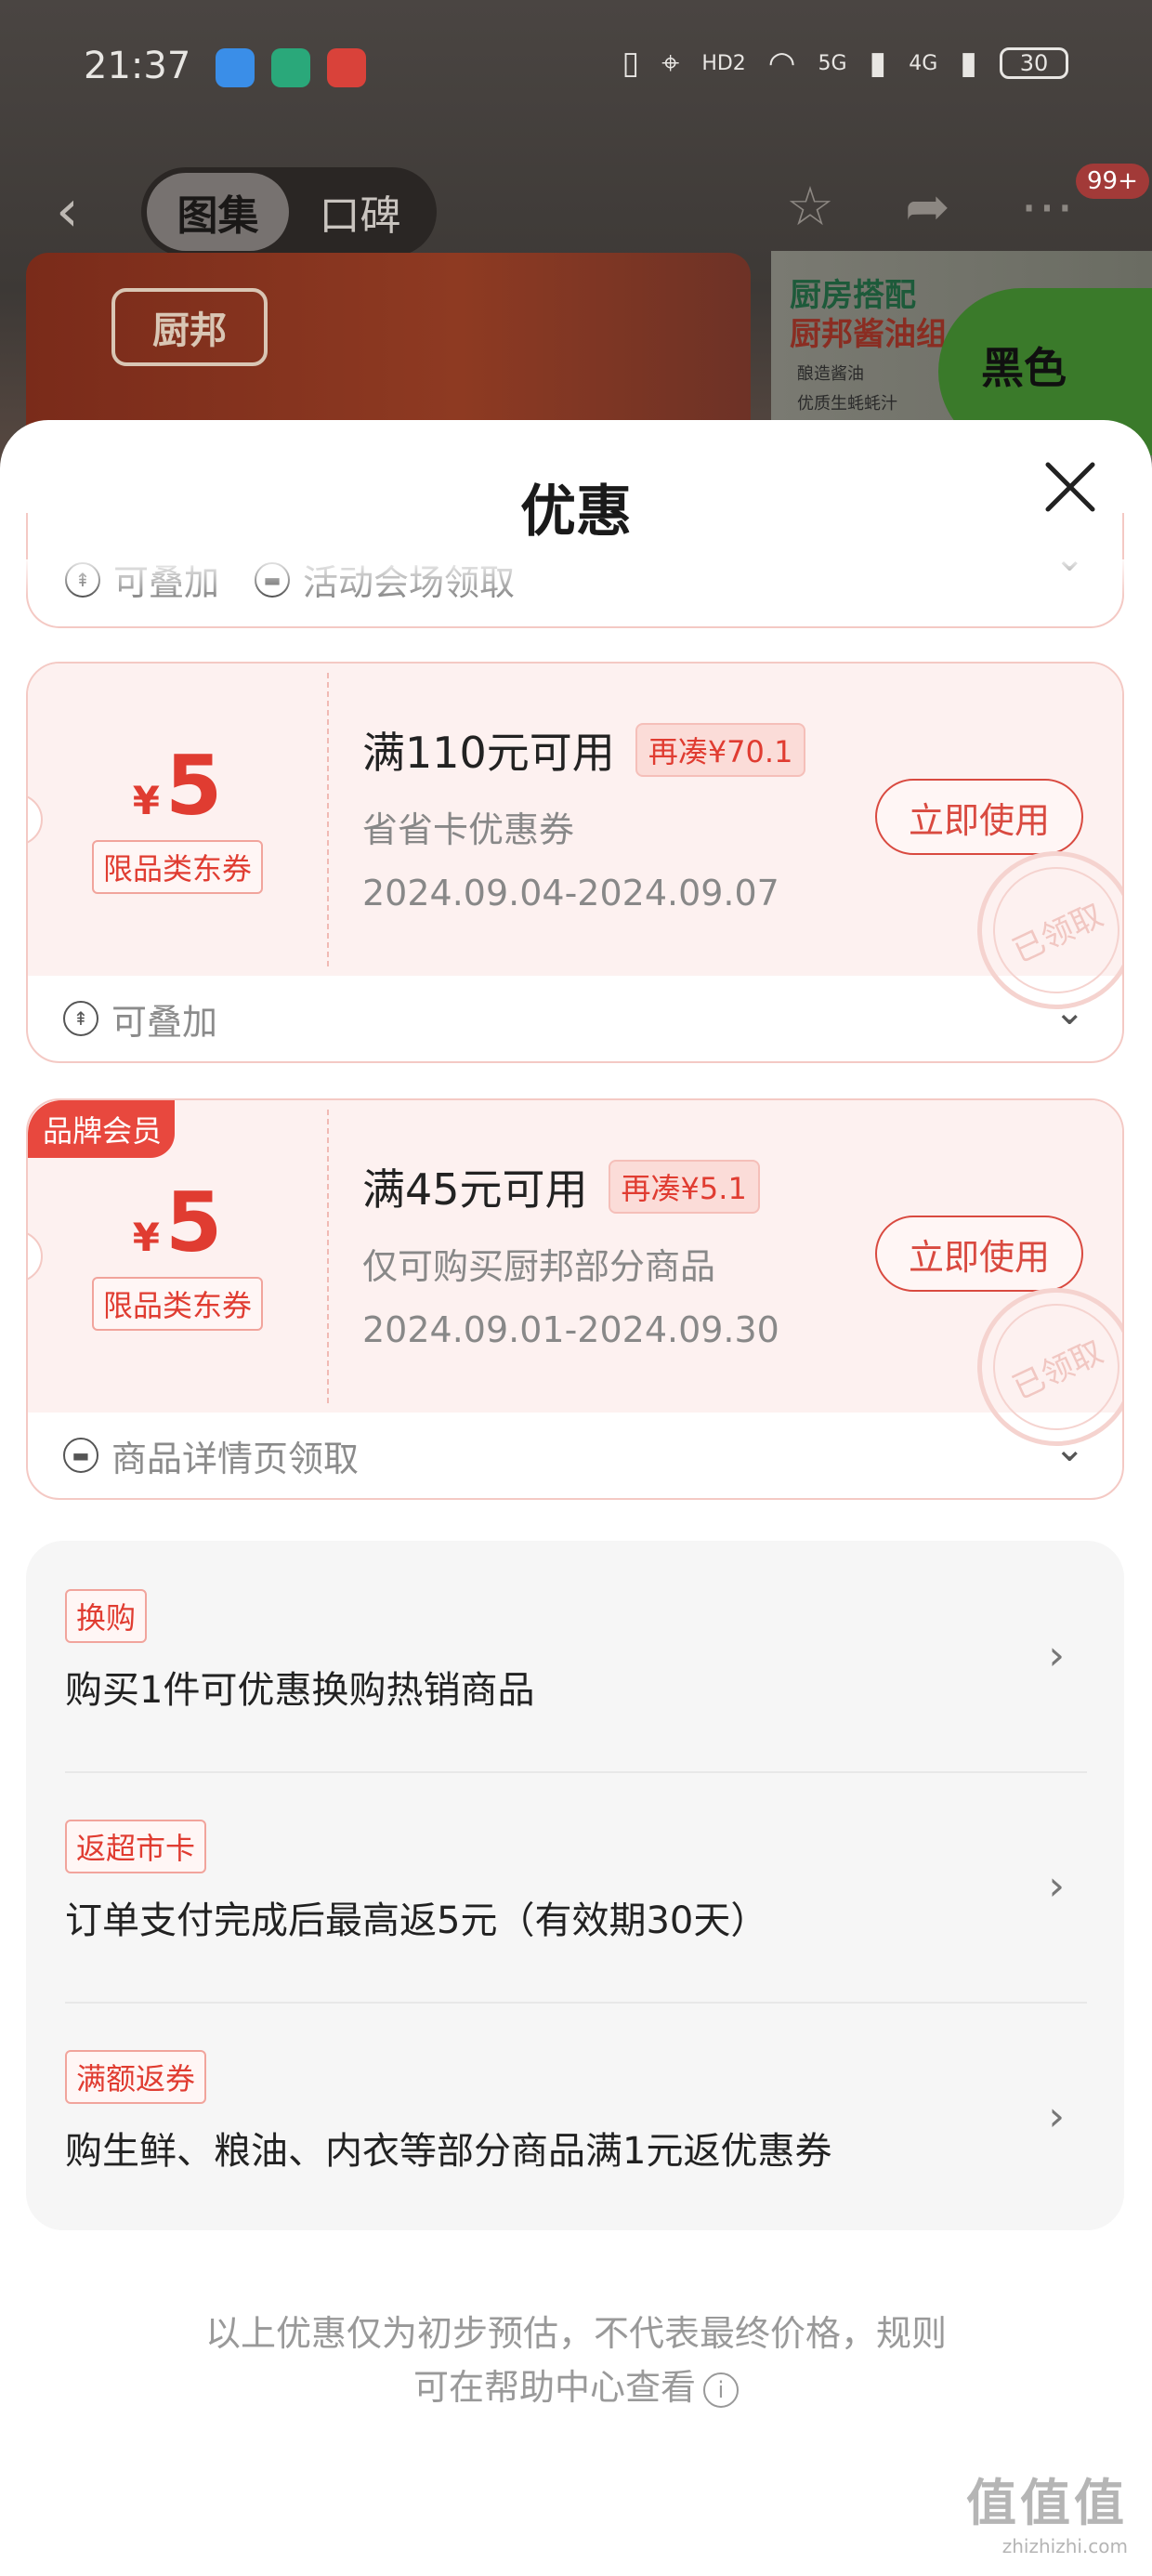 This screenshot has width=1152, height=2576. Describe the element at coordinates (235, 1458) in the screenshot. I see `coupon-footer-label: 商品详情页领取` at that location.